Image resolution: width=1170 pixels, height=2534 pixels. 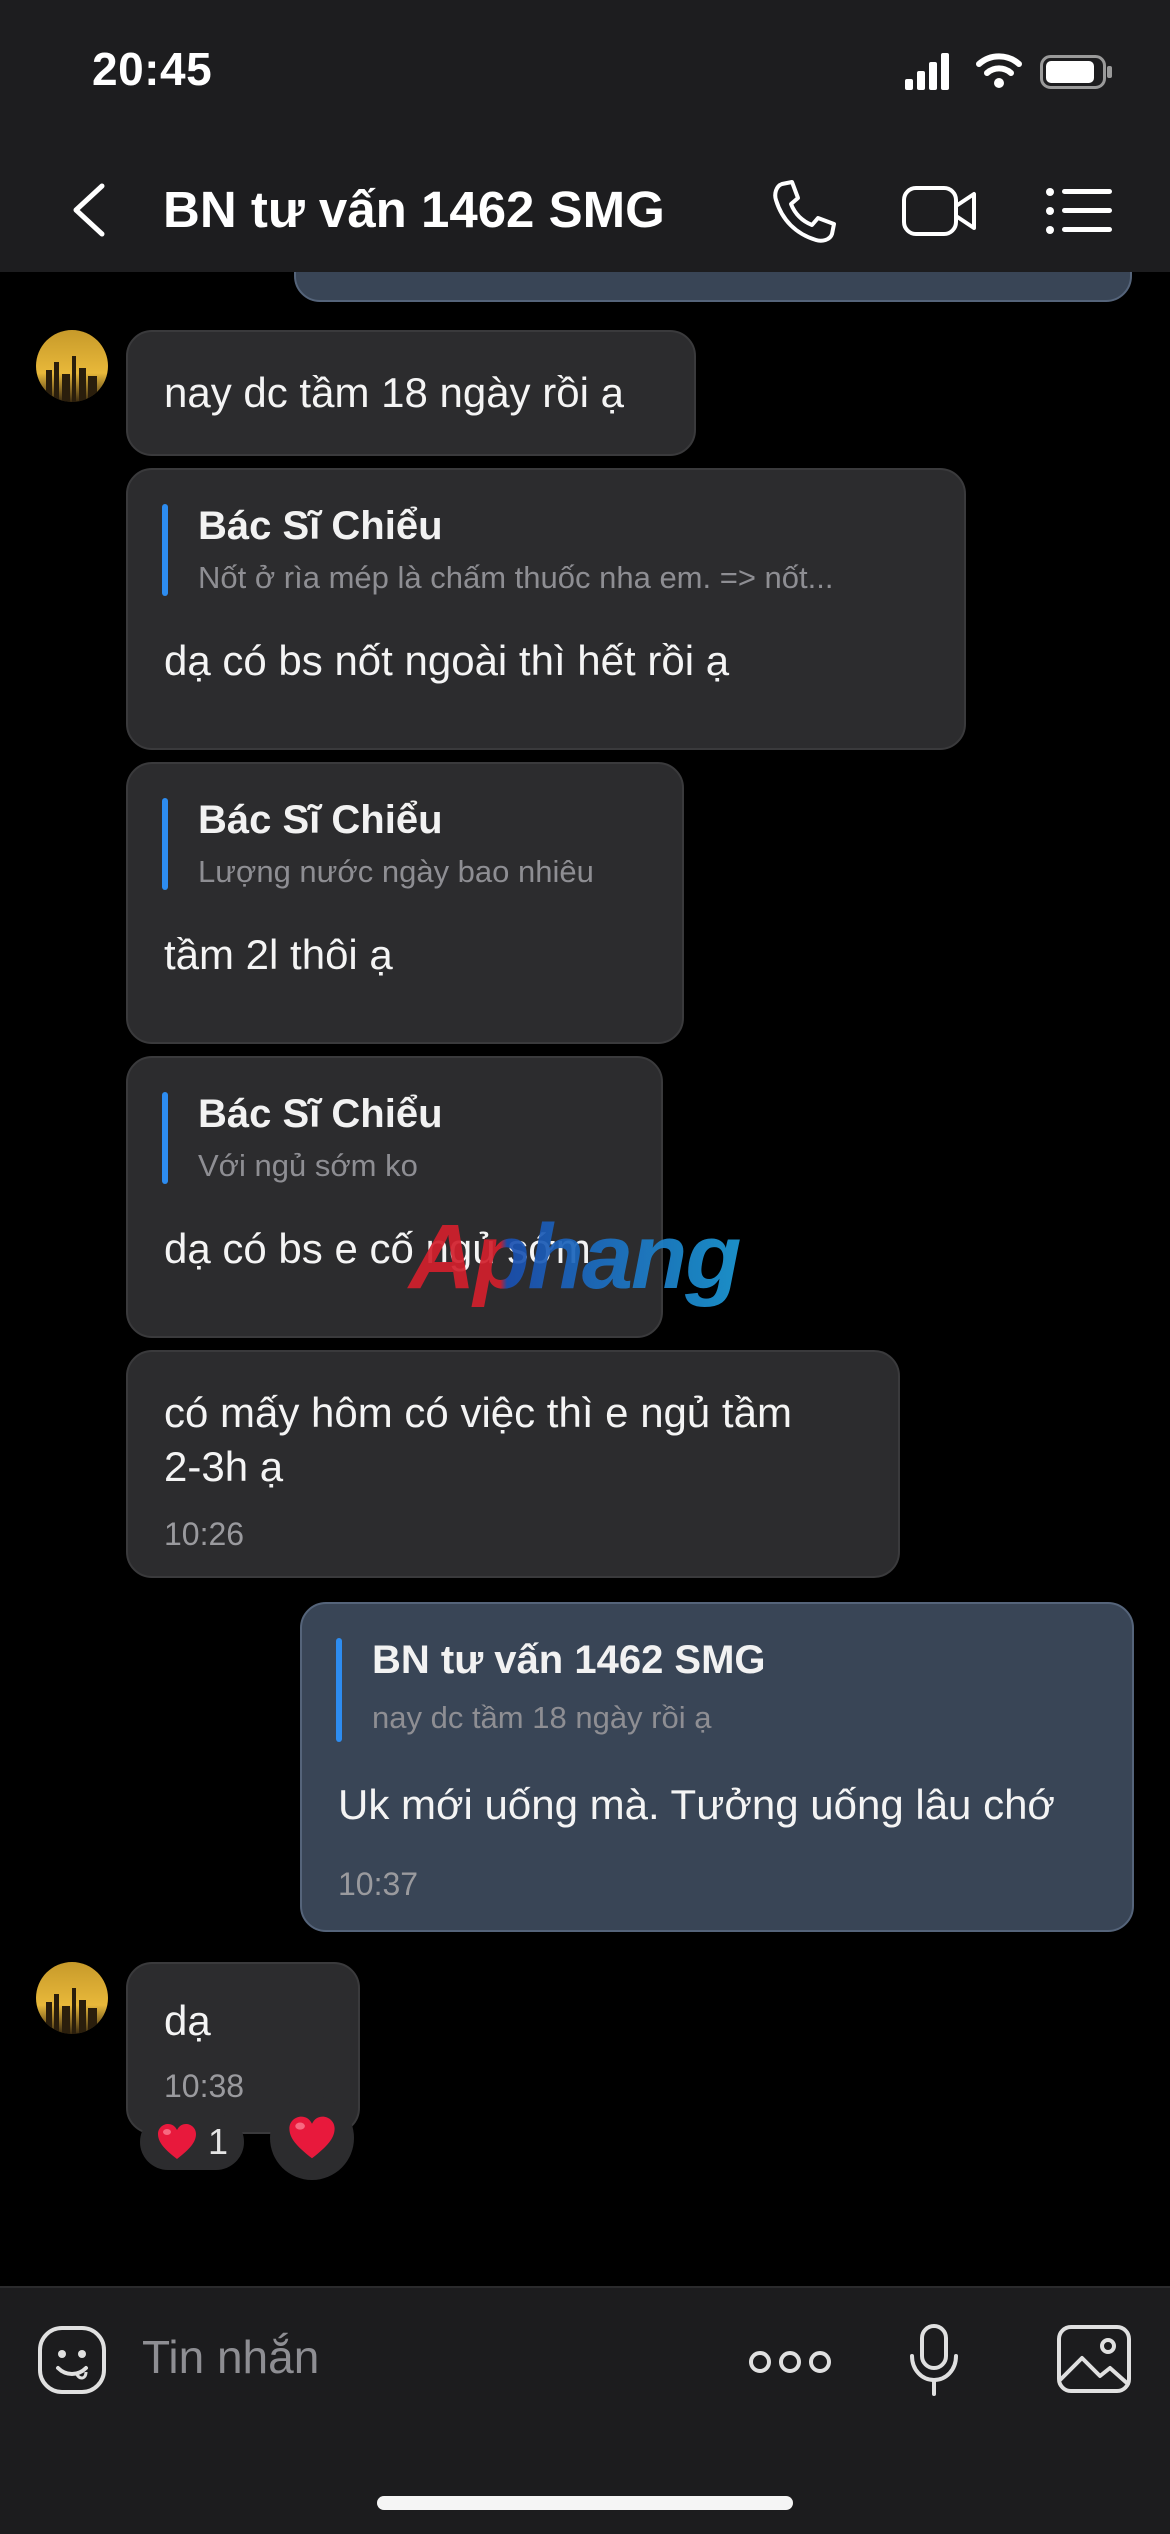 I want to click on message-text: dạ, so click(x=187, y=2020).